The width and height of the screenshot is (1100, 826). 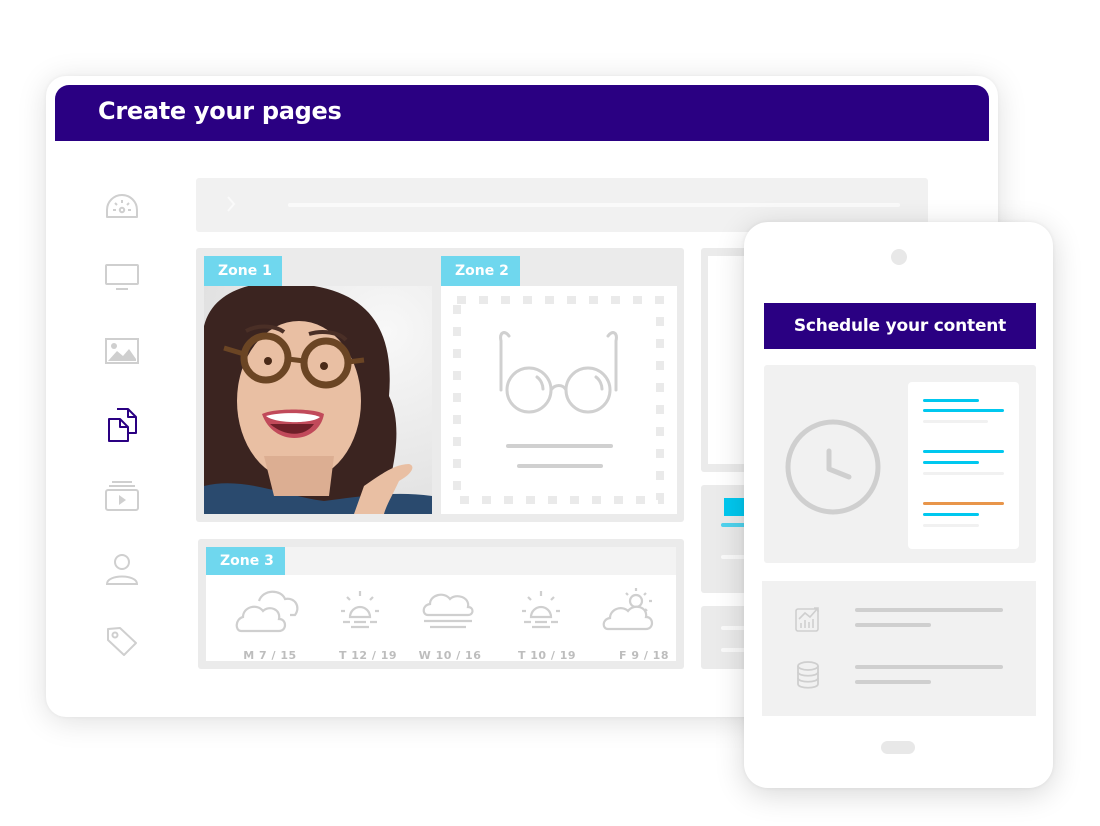 I want to click on sidebar-item-users, so click(x=122, y=569).